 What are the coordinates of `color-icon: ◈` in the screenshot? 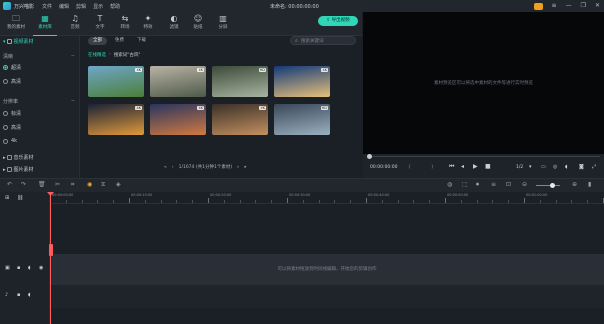 It's located at (118, 184).